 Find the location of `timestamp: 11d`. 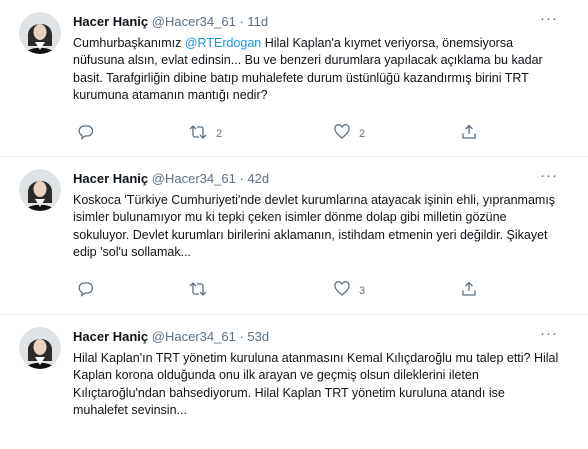

timestamp: 11d is located at coordinates (257, 21).